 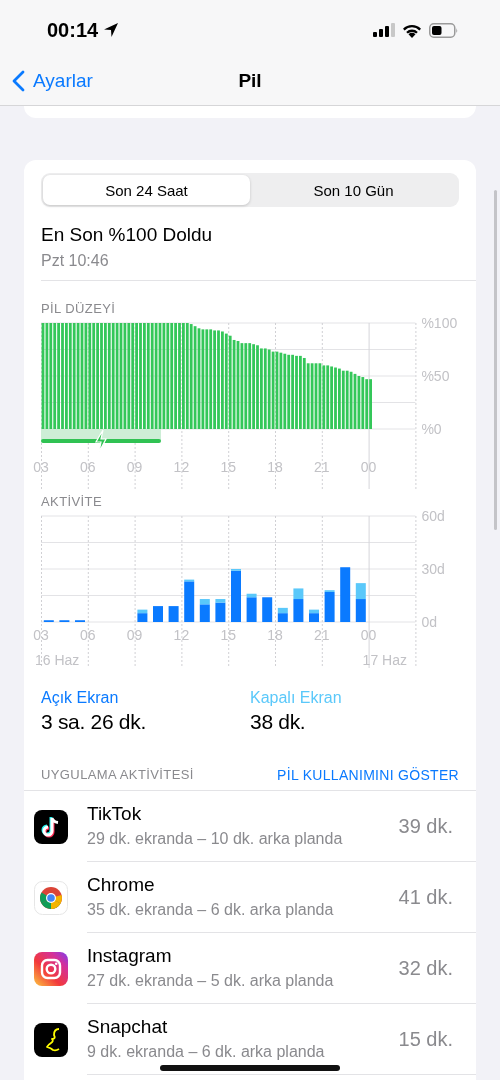 I want to click on app-name: Snapchat, so click(x=128, y=1027).